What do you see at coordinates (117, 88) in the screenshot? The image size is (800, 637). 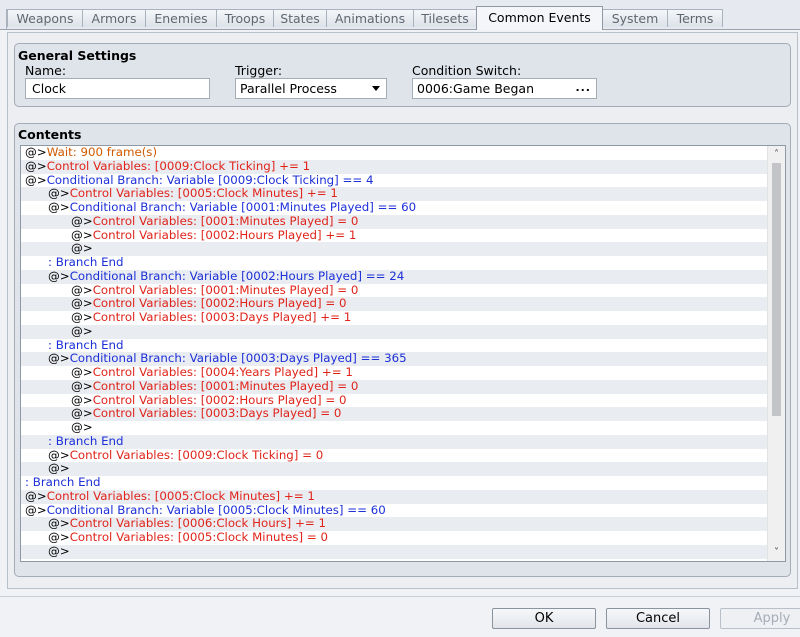 I see `name-input: Clock` at bounding box center [117, 88].